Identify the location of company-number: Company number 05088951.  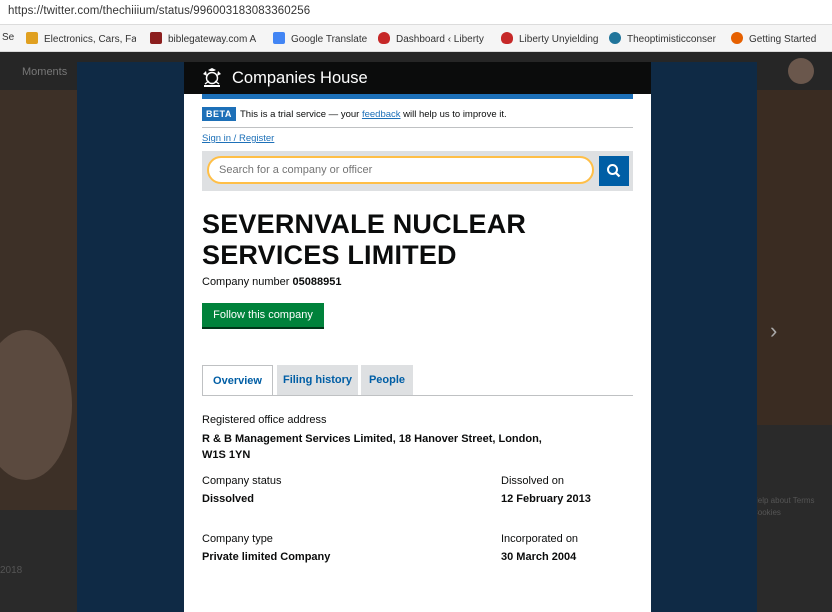
(271, 282).